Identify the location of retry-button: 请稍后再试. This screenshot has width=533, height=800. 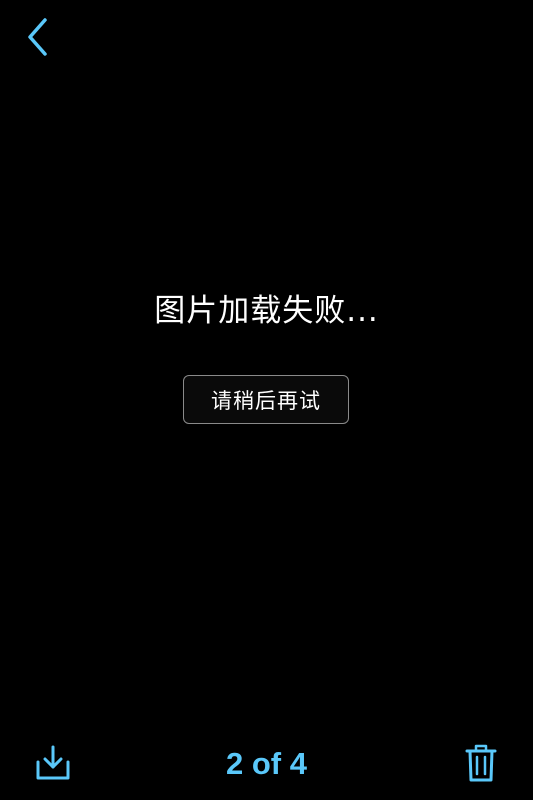
(266, 399).